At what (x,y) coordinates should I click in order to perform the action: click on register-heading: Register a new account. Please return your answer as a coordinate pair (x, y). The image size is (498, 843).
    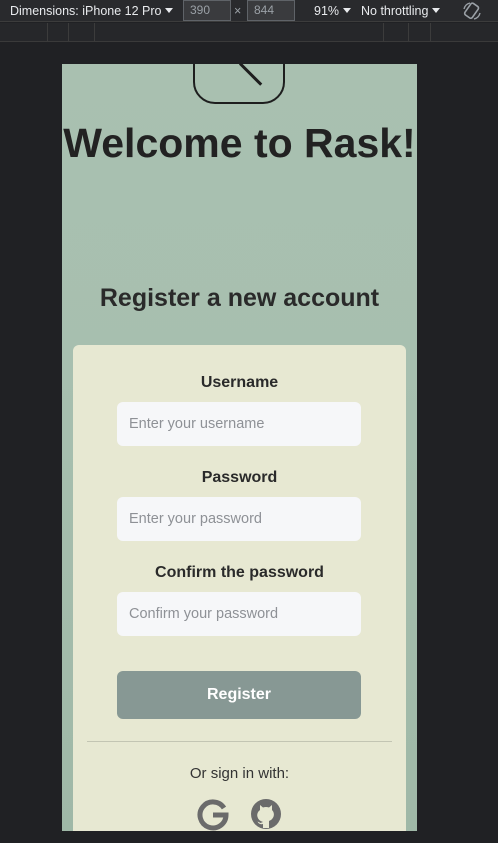
    Looking at the image, I should click on (239, 298).